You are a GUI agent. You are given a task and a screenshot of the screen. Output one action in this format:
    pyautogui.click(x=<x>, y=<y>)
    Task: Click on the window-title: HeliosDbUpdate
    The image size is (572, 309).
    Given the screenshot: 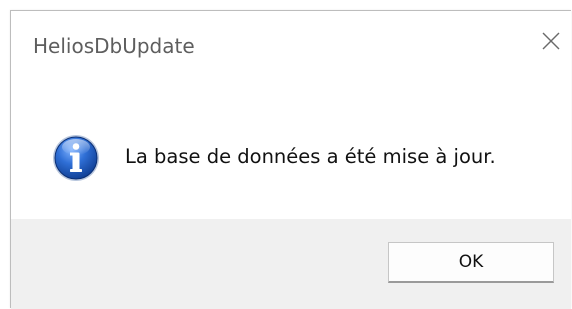 What is the action you would take?
    pyautogui.click(x=114, y=46)
    